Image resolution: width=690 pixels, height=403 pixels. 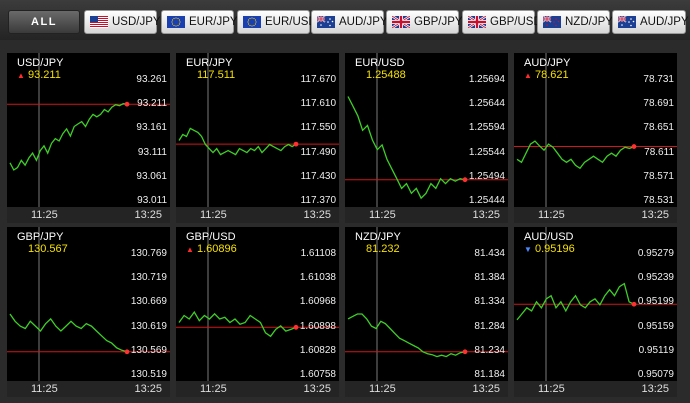 What do you see at coordinates (655, 302) in the screenshot?
I see `y-tick-label: 0.95199` at bounding box center [655, 302].